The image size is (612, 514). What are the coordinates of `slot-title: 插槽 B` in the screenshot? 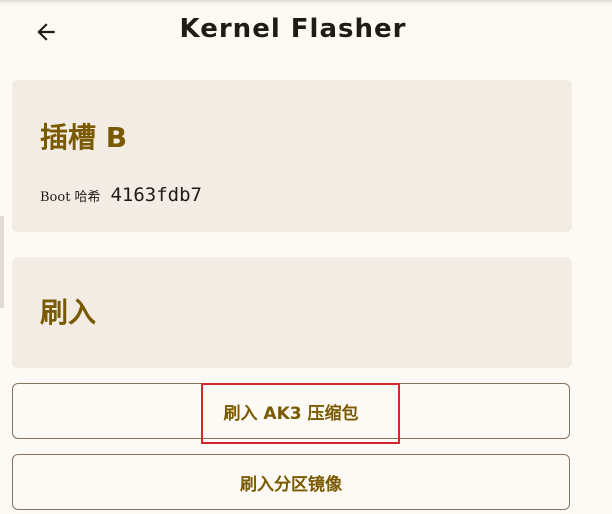 It's located at (84, 137).